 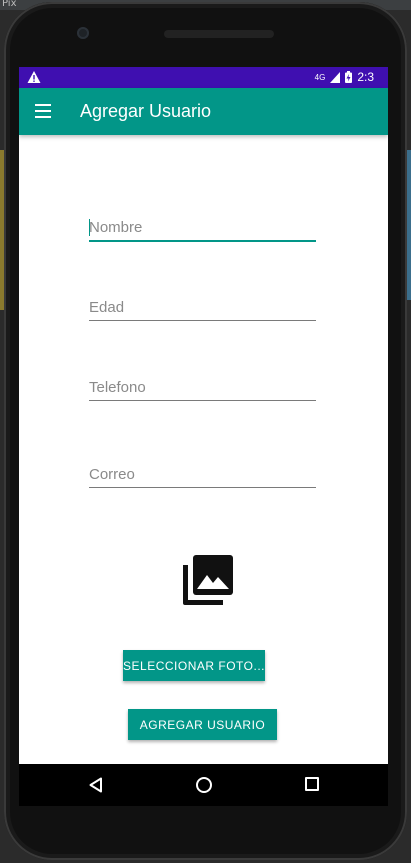 I want to click on status-bar: 4G 2:3, so click(x=203, y=77).